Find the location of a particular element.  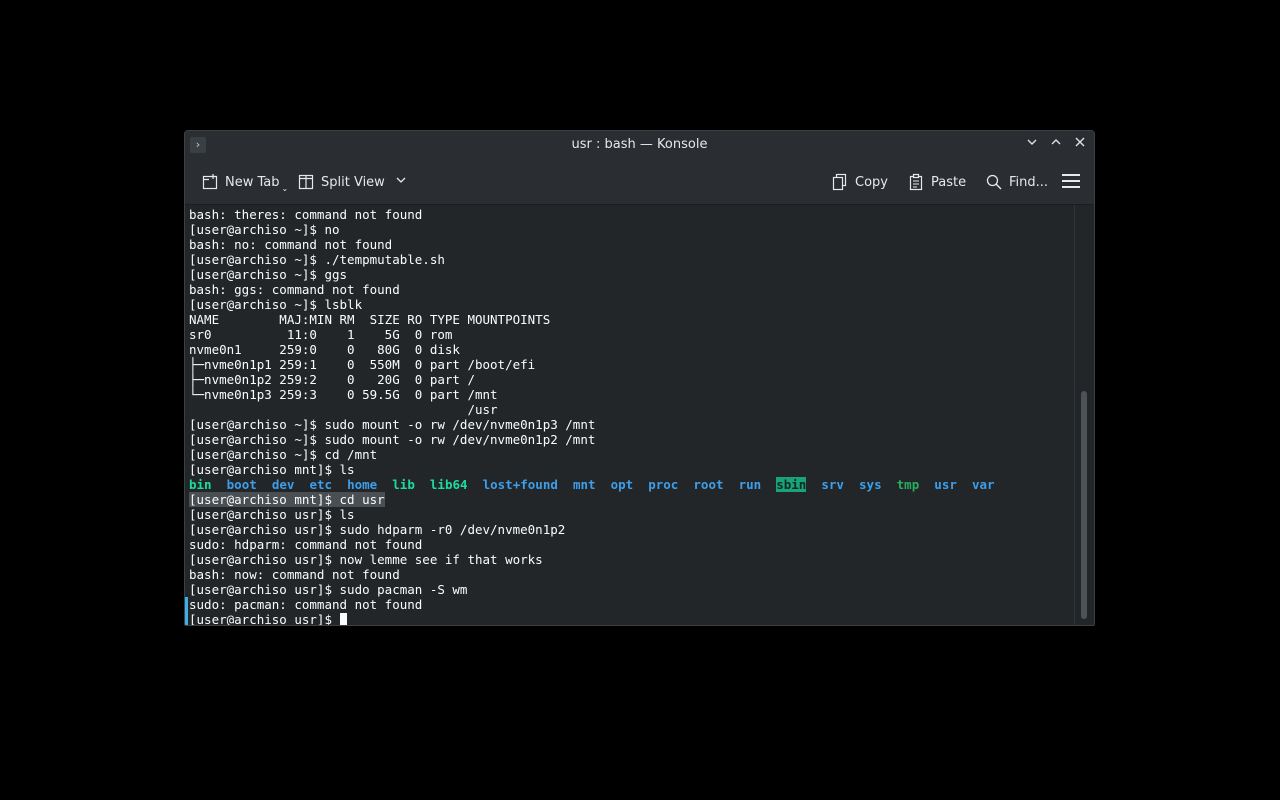

ls-entry: root is located at coordinates (708, 484).